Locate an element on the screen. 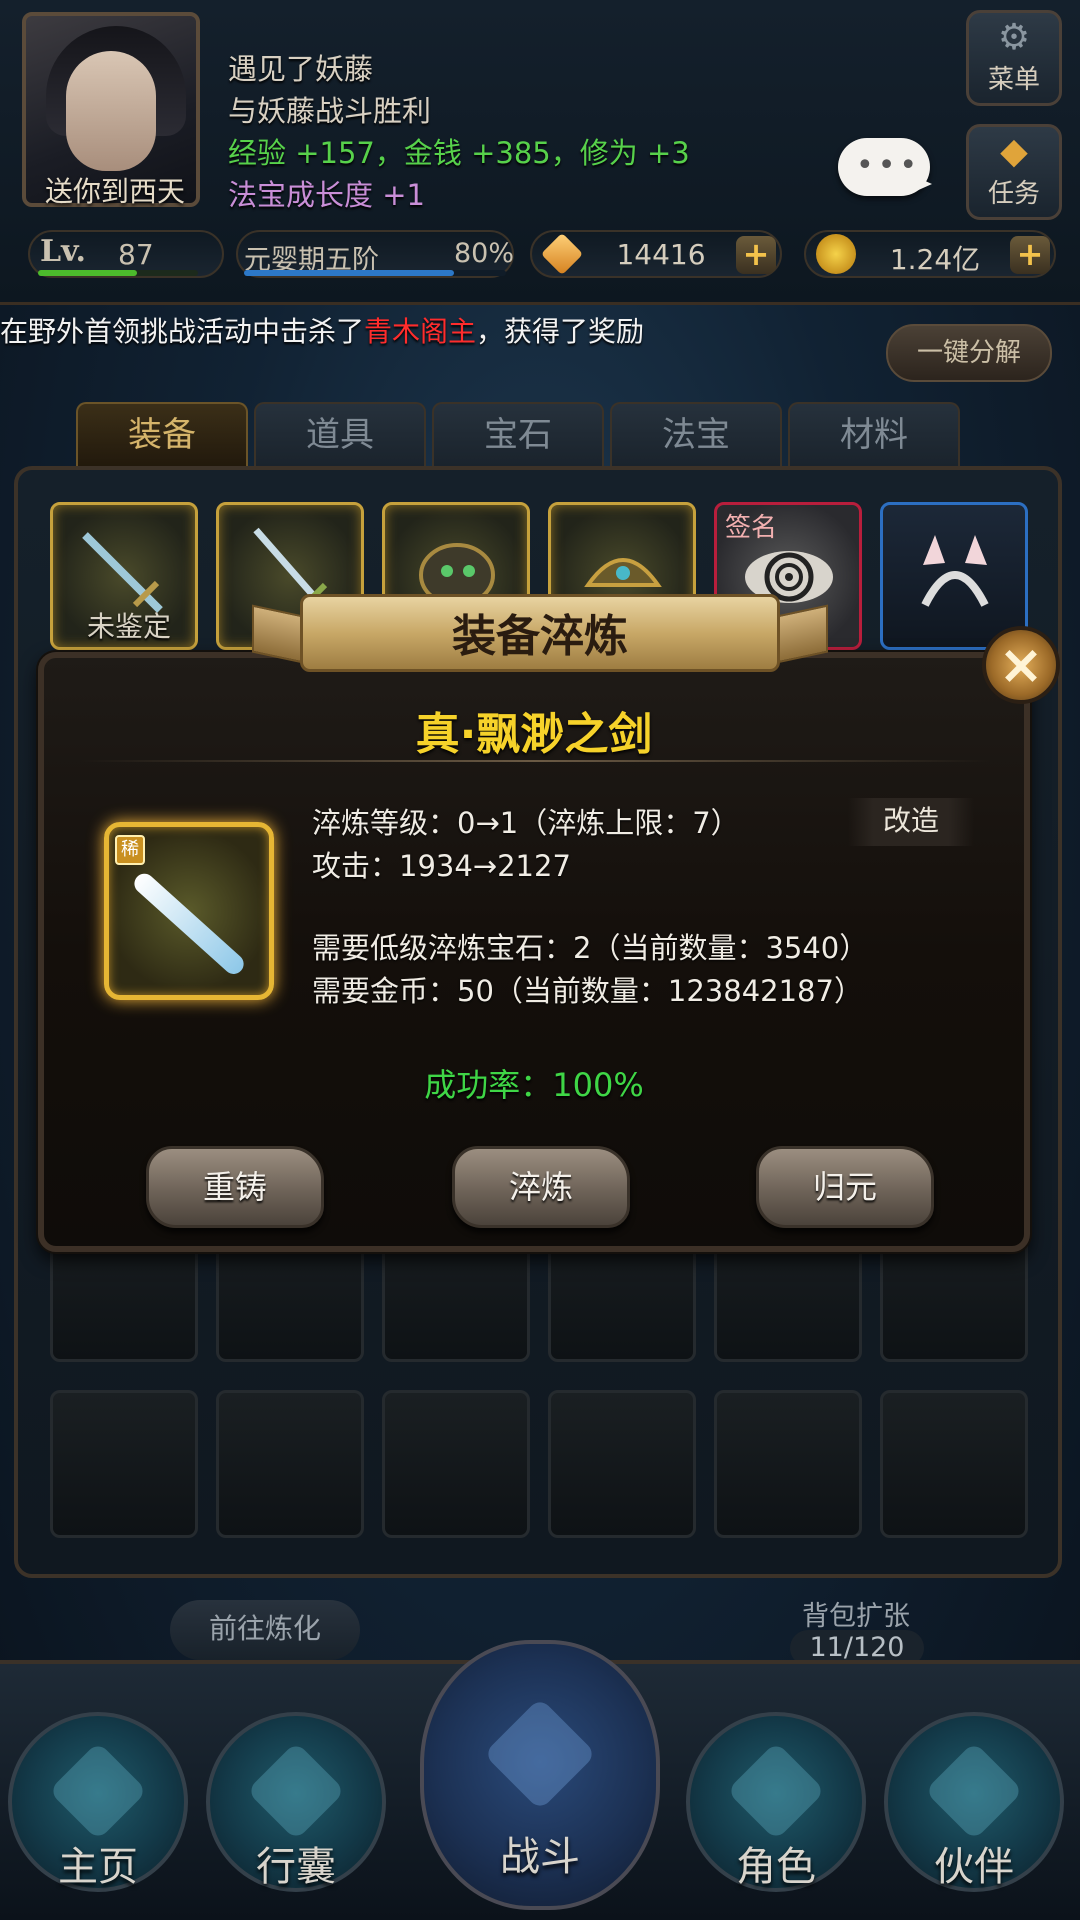  refine-button: 淬炼 is located at coordinates (541, 1187).